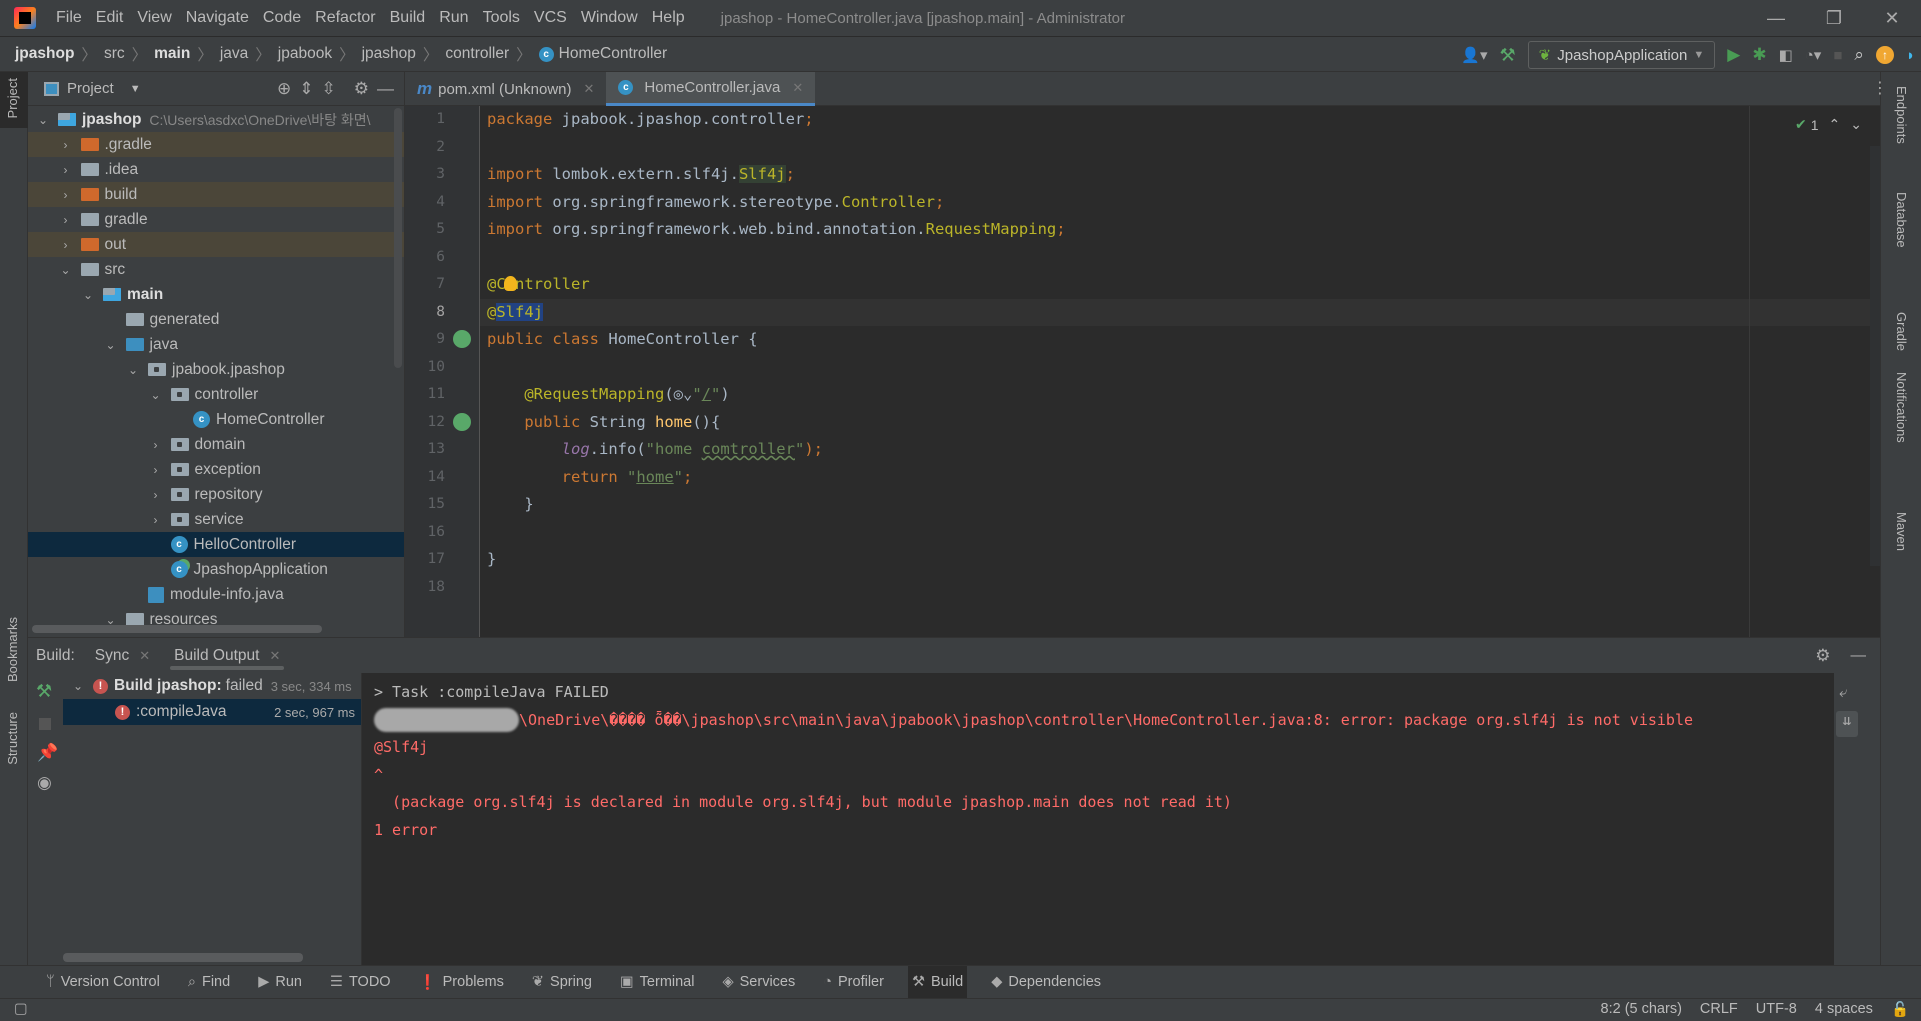 Image resolution: width=1921 pixels, height=1021 pixels. What do you see at coordinates (603, 423) in the screenshot?
I see `code-line: public String home(){` at bounding box center [603, 423].